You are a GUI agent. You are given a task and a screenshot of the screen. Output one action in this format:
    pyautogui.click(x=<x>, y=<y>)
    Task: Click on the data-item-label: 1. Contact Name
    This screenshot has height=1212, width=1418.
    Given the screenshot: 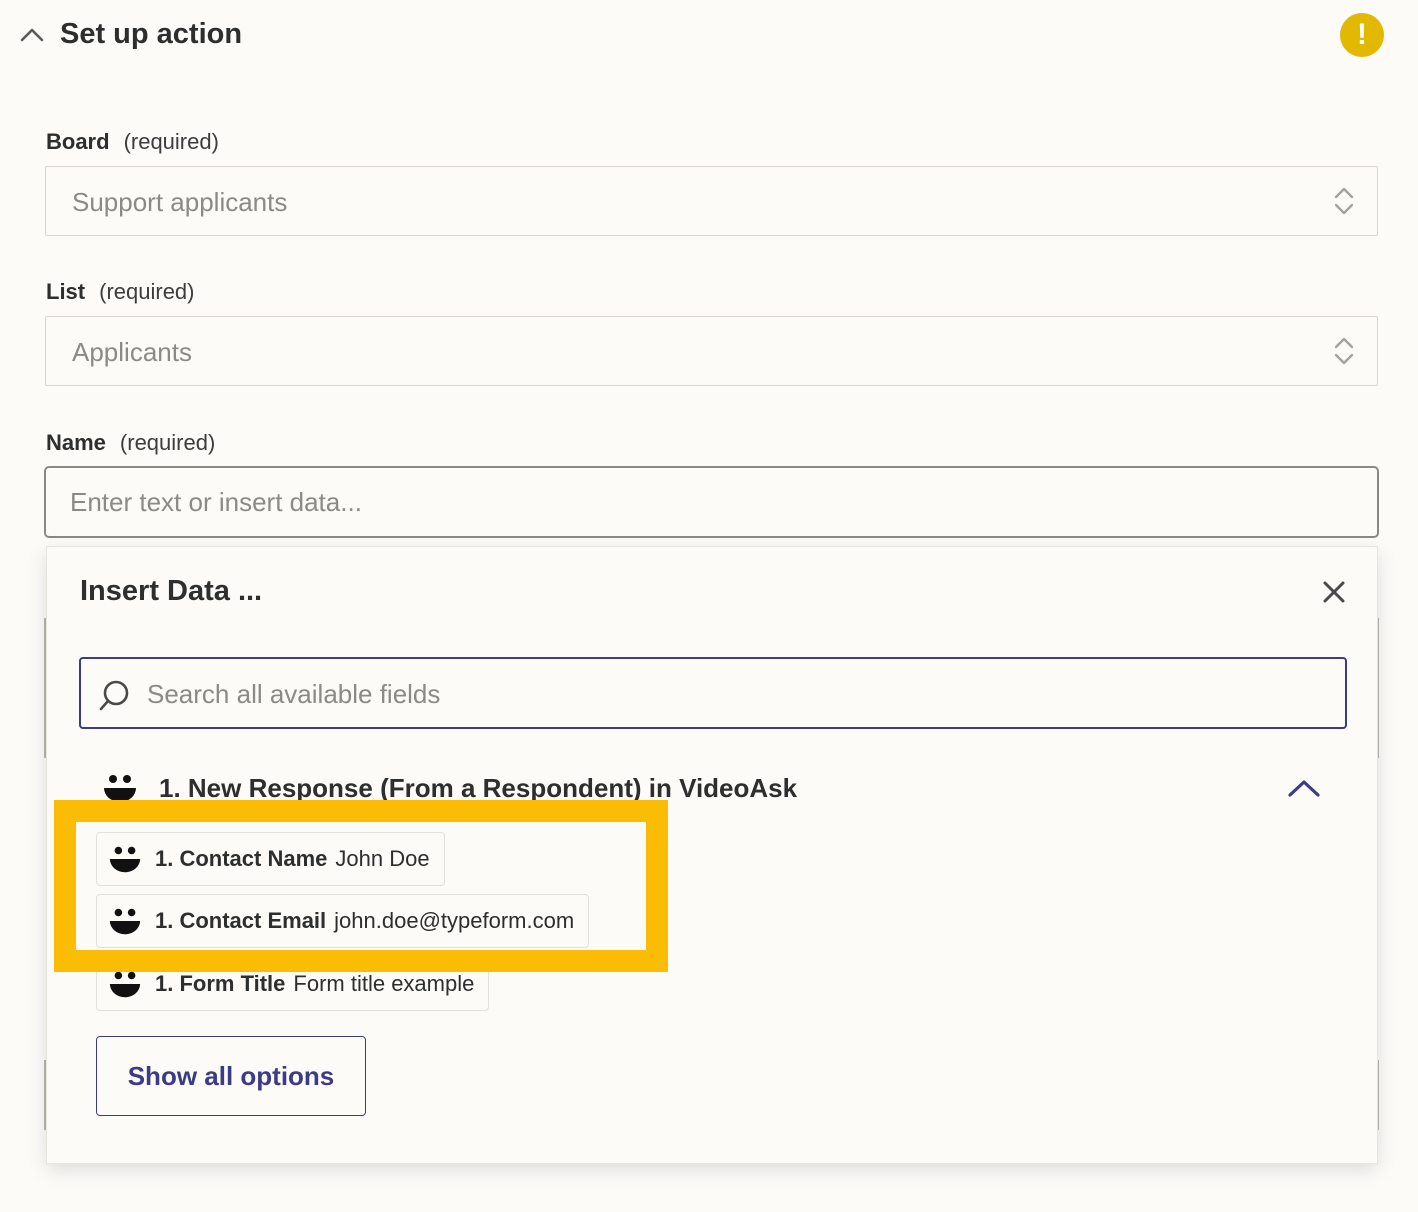 What is the action you would take?
    pyautogui.click(x=241, y=858)
    